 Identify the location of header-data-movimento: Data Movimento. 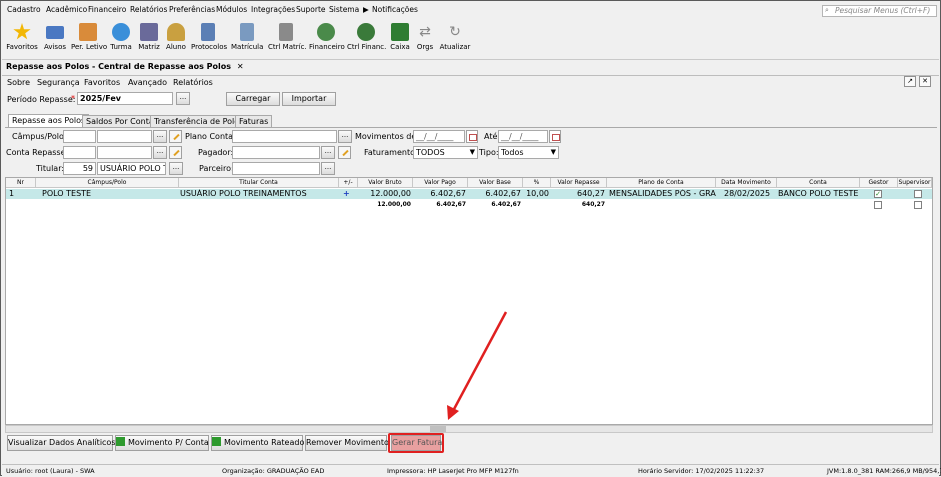
(746, 183).